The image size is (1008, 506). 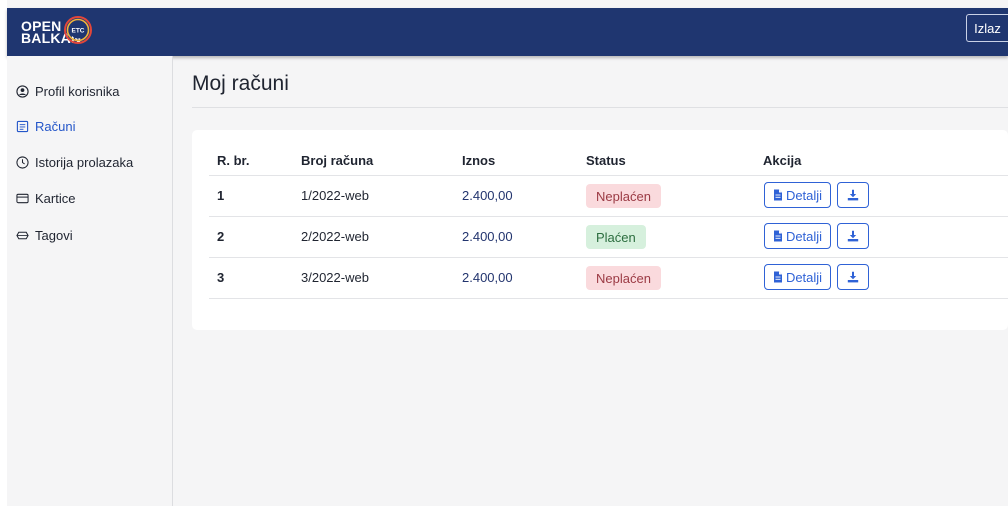 I want to click on invoice-number: 1/2022-web, so click(x=335, y=195).